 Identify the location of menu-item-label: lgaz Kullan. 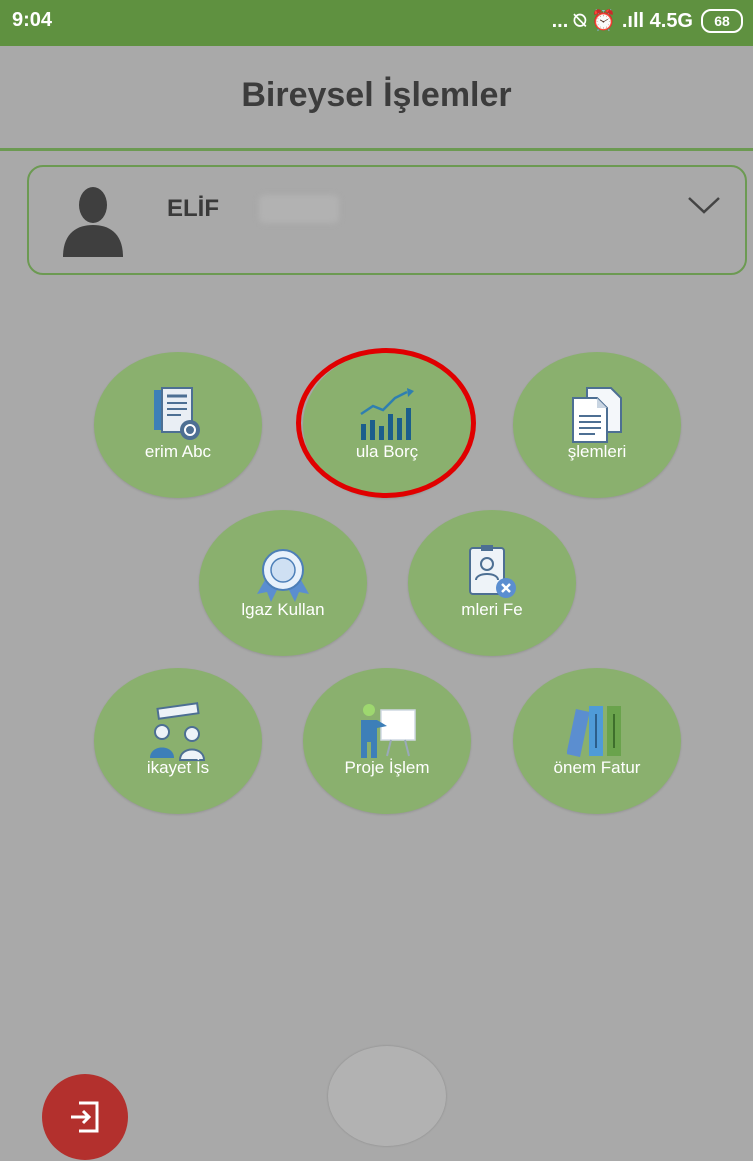
(283, 609).